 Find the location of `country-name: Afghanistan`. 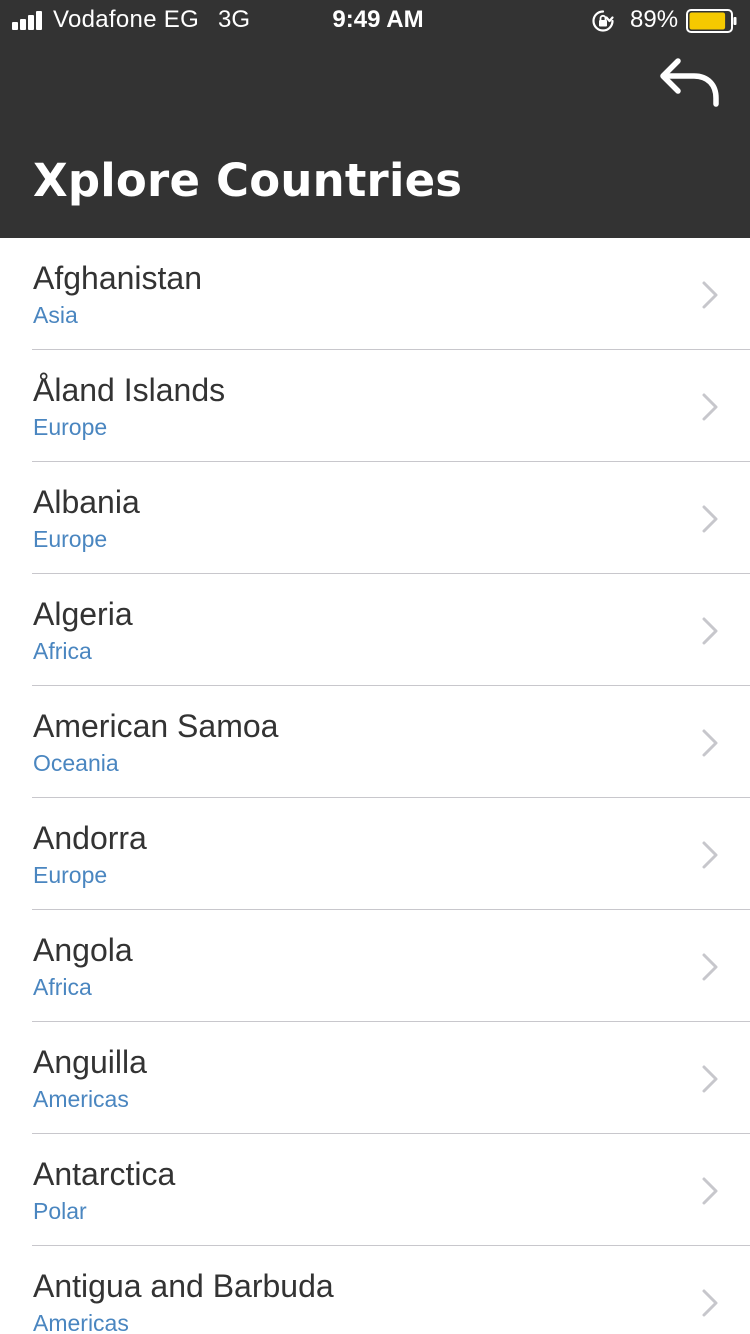

country-name: Afghanistan is located at coordinates (118, 278).